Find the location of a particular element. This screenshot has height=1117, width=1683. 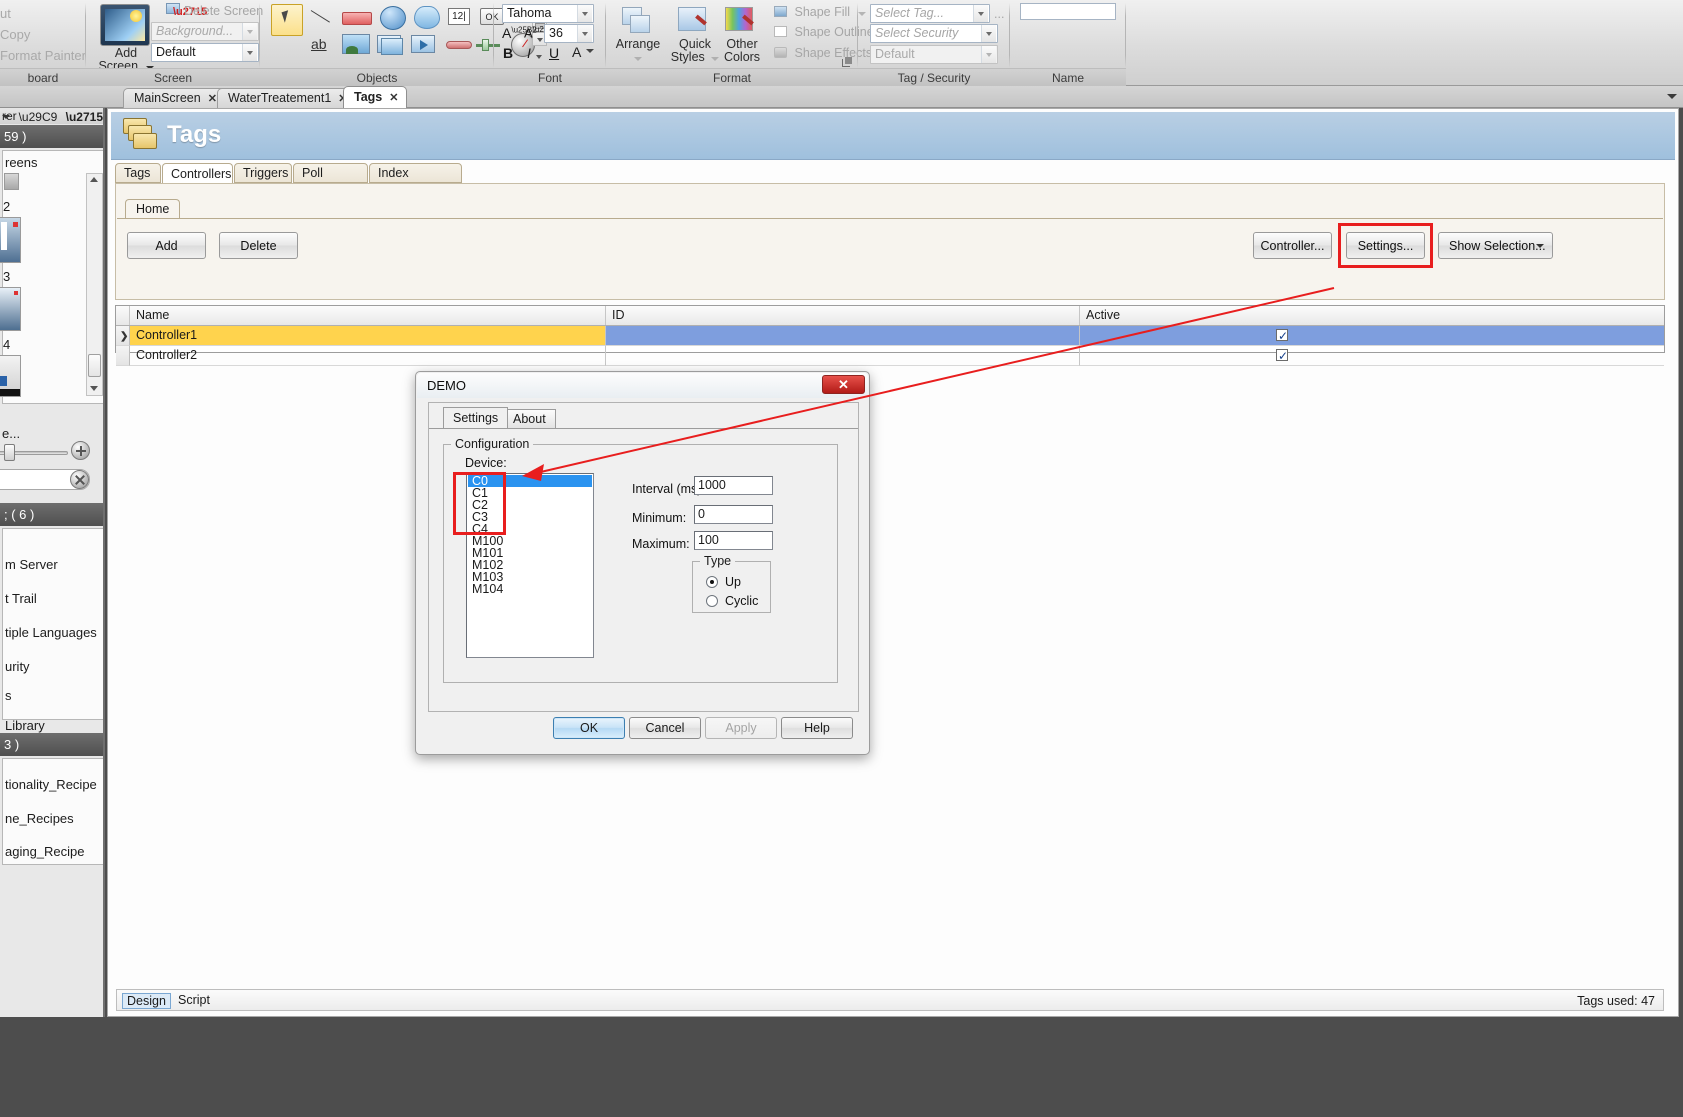

numeric-display-tool: 12| is located at coordinates (461, 19).